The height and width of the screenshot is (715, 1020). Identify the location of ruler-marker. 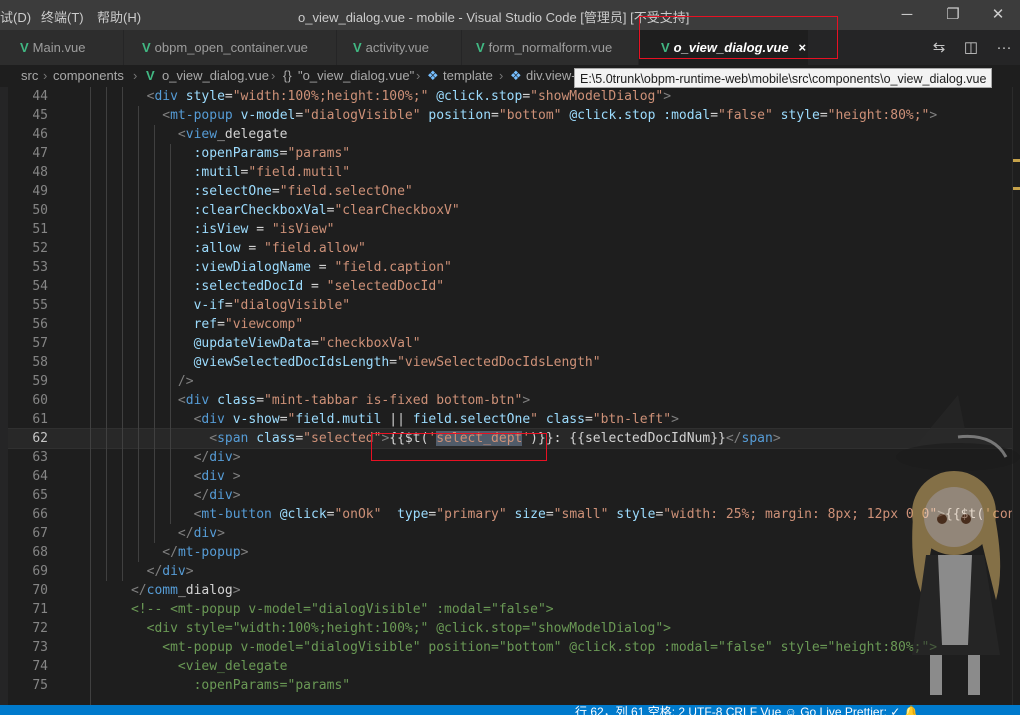
(1016, 160).